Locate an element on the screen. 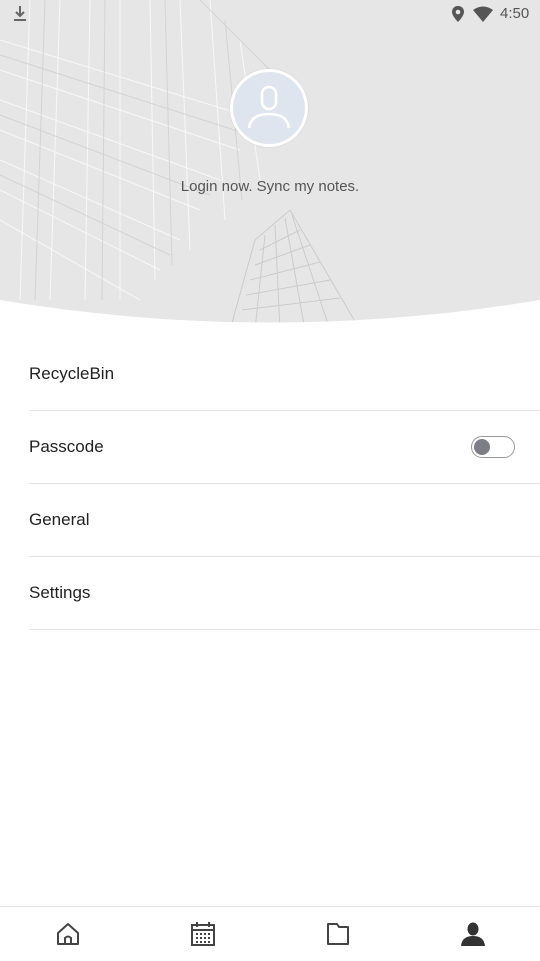 The height and width of the screenshot is (961, 540). download-icon is located at coordinates (20, 13).